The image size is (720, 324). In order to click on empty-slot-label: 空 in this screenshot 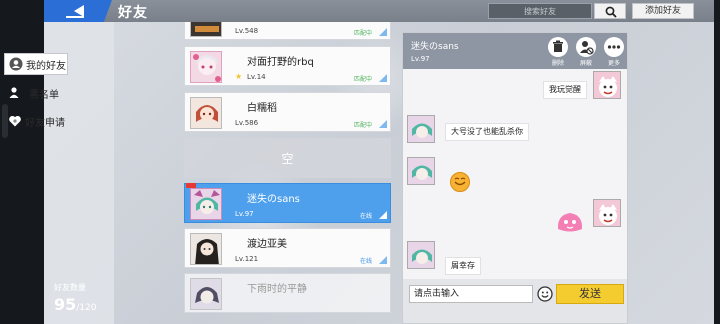, I will do `click(287, 159)`.